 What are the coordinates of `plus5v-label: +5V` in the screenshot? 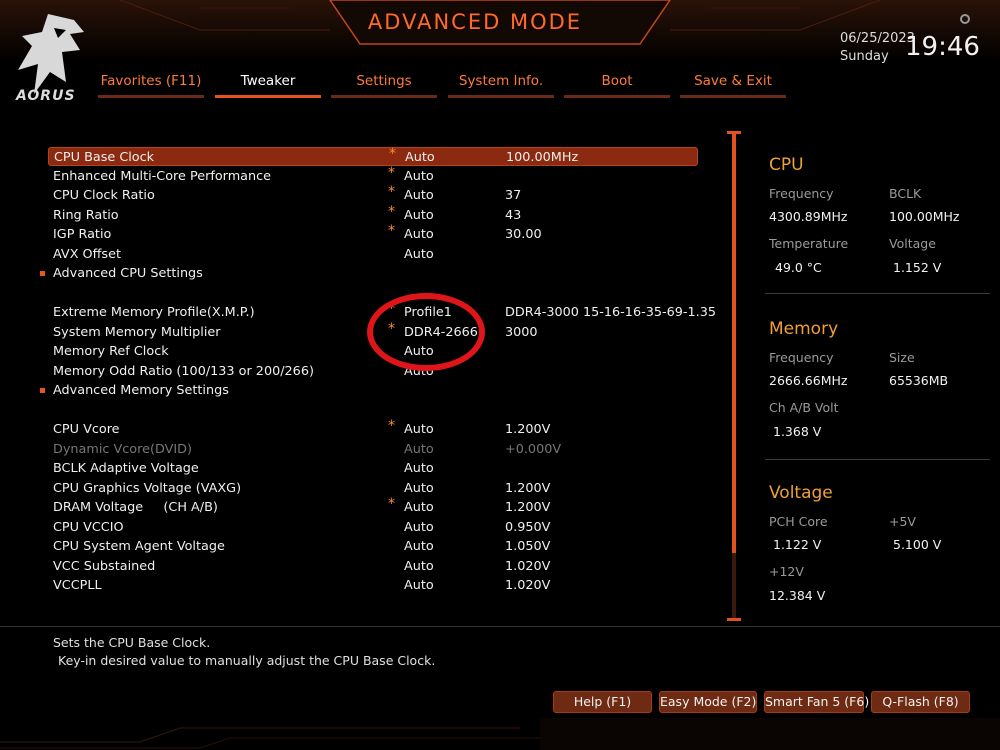 It's located at (902, 521).